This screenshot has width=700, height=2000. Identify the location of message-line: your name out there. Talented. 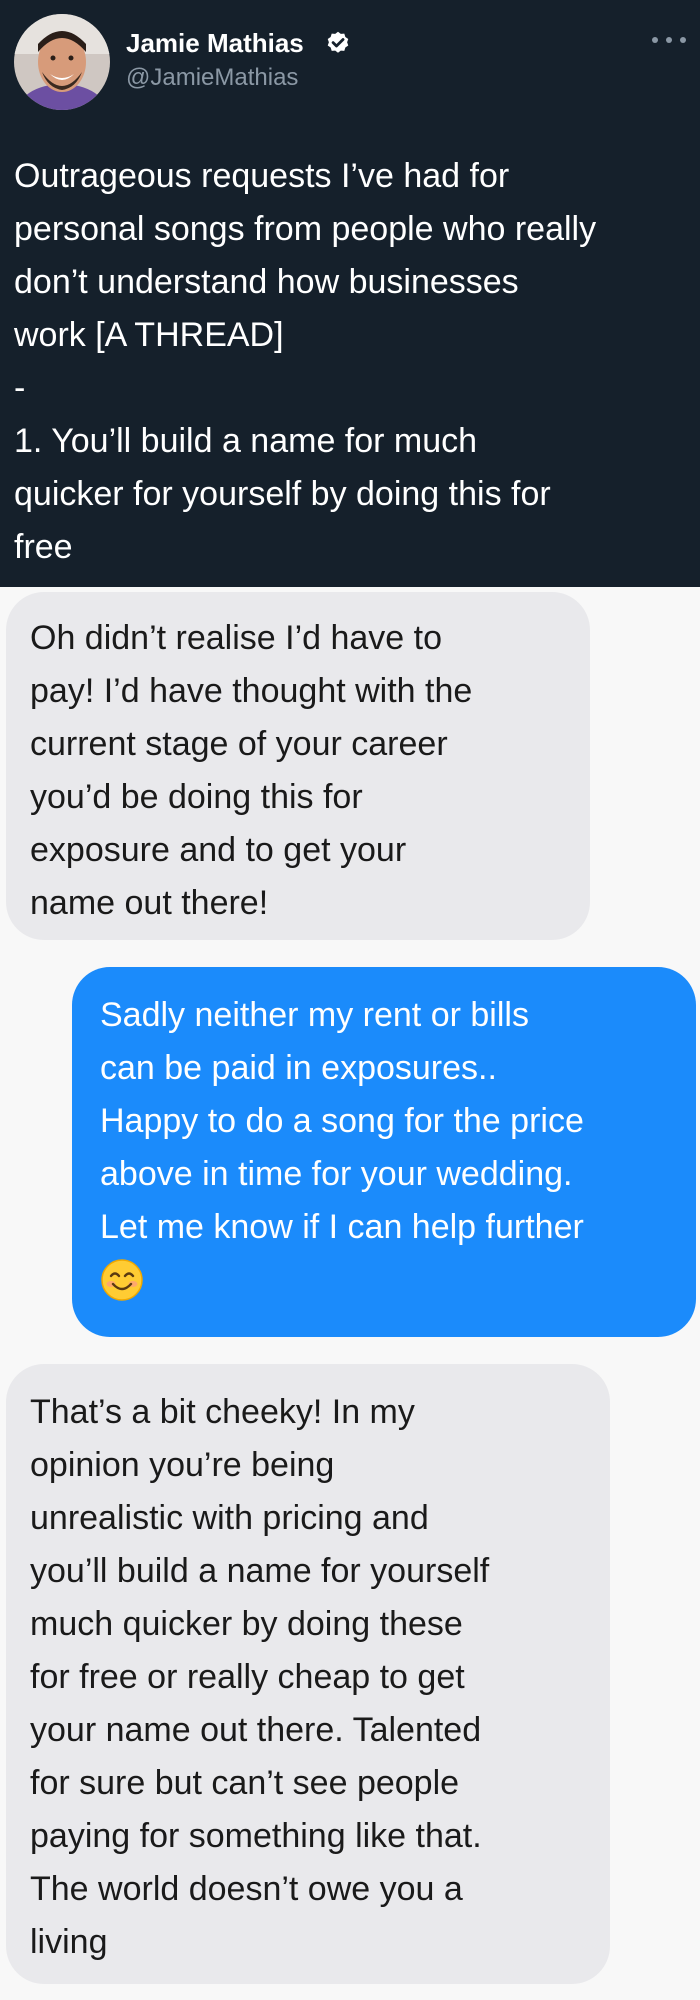
(256, 1730).